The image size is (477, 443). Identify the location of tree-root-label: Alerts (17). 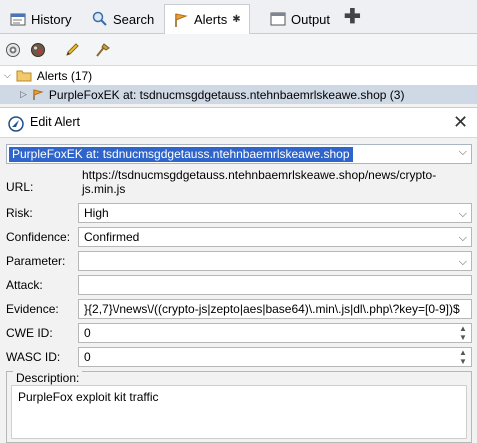
(64, 75).